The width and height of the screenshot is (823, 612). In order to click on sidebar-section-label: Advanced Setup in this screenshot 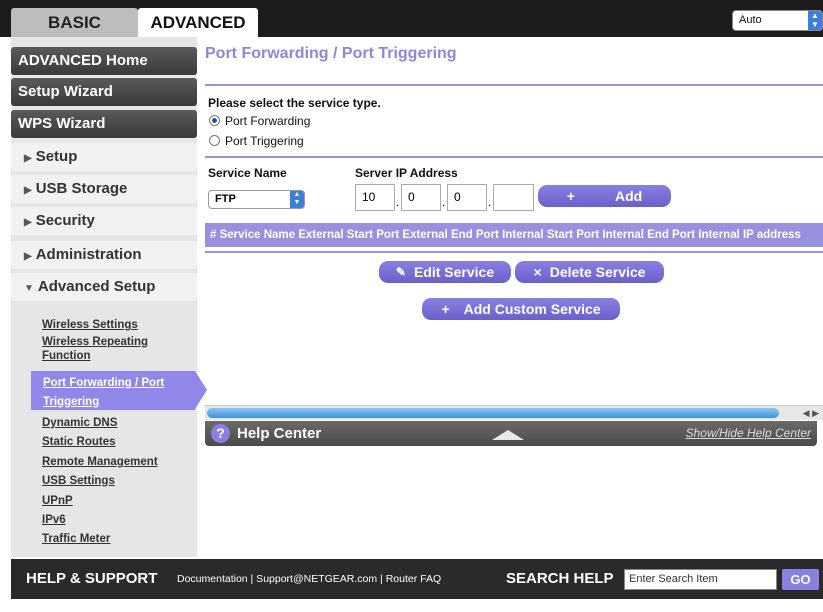, I will do `click(96, 286)`.